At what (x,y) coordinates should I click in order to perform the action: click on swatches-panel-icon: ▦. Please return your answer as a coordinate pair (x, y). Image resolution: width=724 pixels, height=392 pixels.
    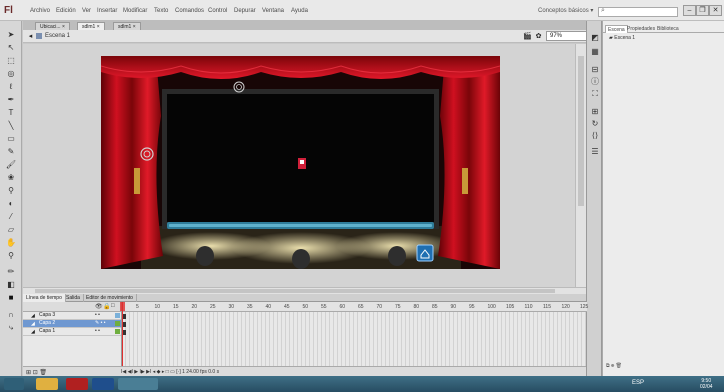
    Looking at the image, I should click on (595, 52).